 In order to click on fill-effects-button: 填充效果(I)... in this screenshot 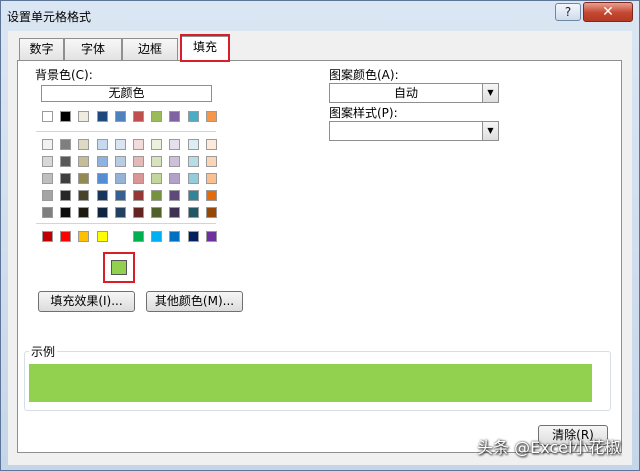, I will do `click(86, 301)`.